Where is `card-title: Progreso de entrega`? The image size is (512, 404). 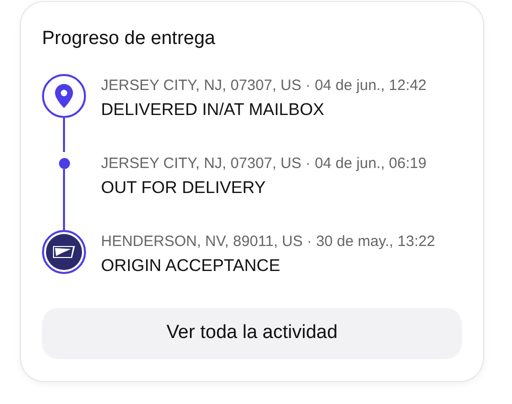 card-title: Progreso de entrega is located at coordinates (129, 39).